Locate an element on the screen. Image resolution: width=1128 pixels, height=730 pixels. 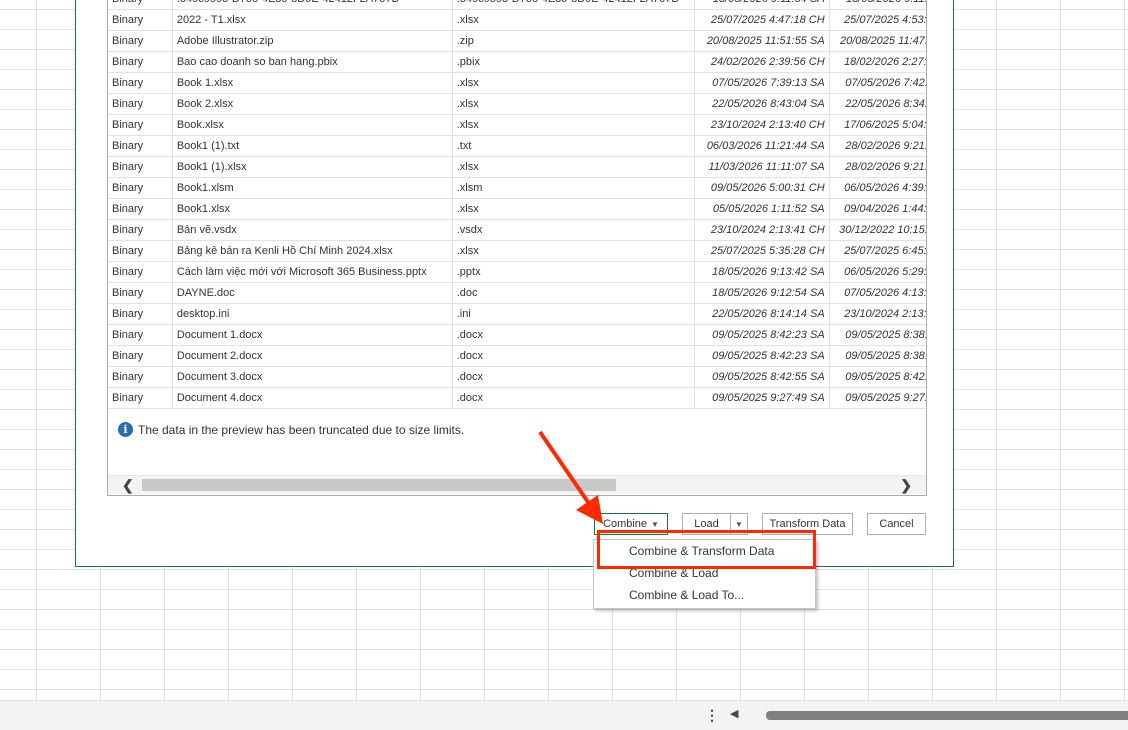
more-options-icon: ⋮ is located at coordinates (712, 715).